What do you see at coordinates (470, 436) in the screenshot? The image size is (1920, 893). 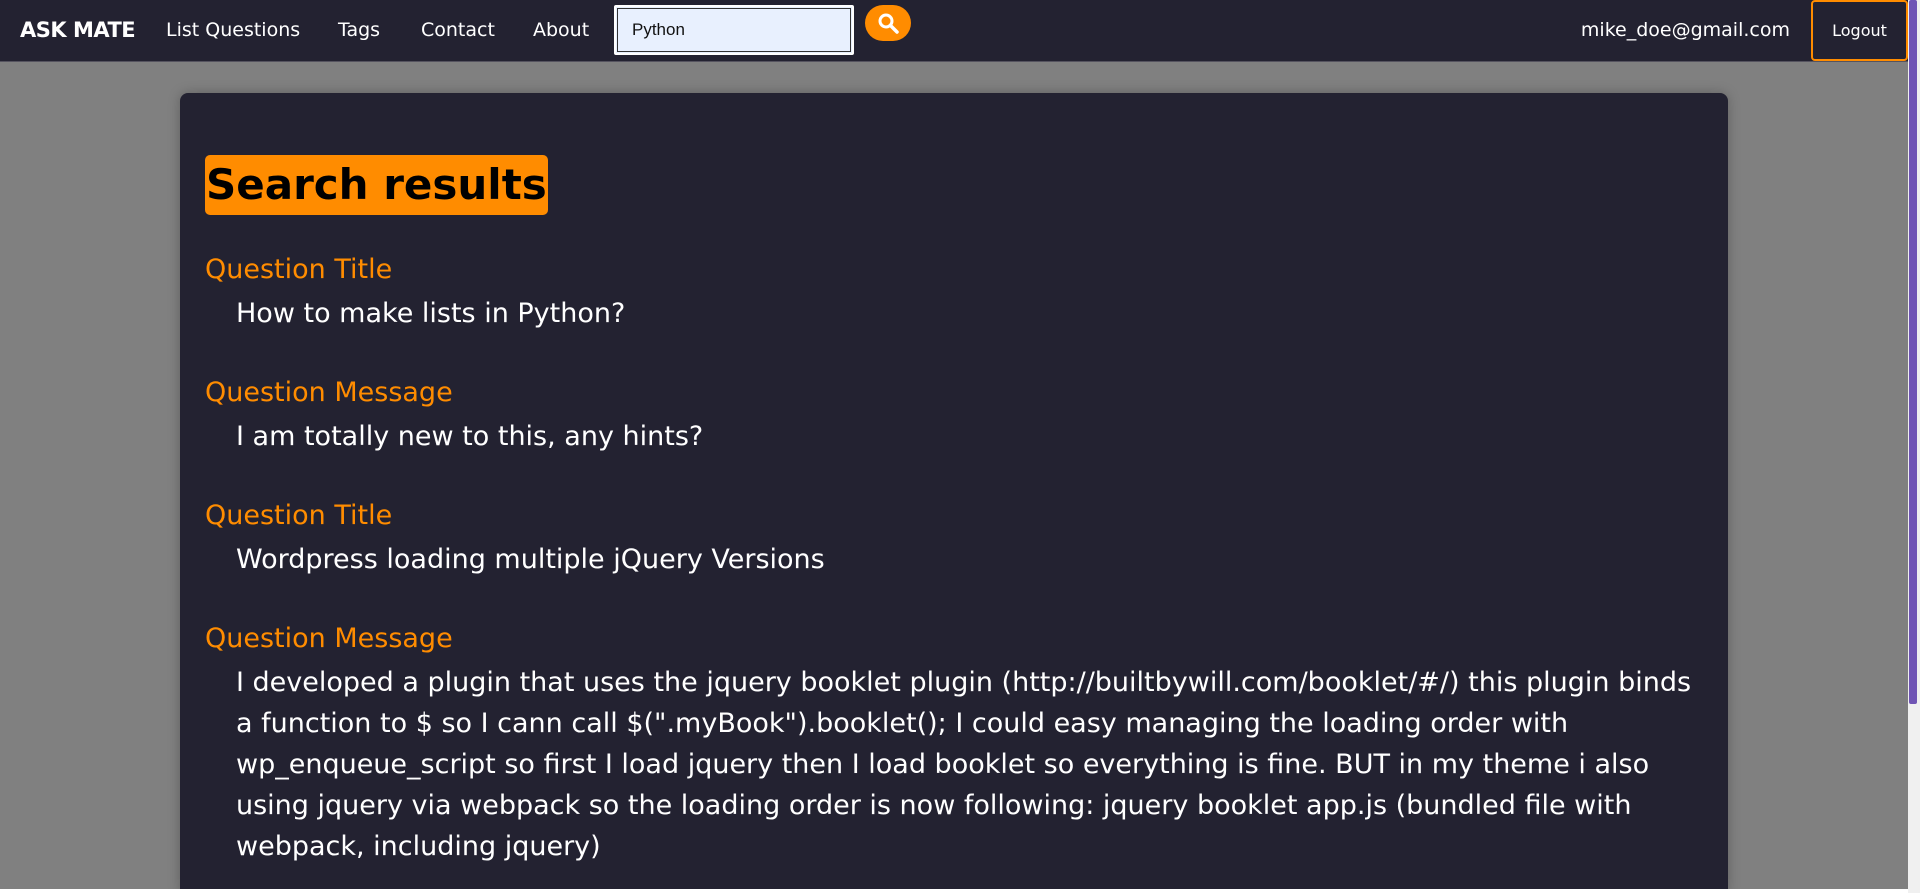 I see `result-question-message: I am totally new to this, any hints?` at bounding box center [470, 436].